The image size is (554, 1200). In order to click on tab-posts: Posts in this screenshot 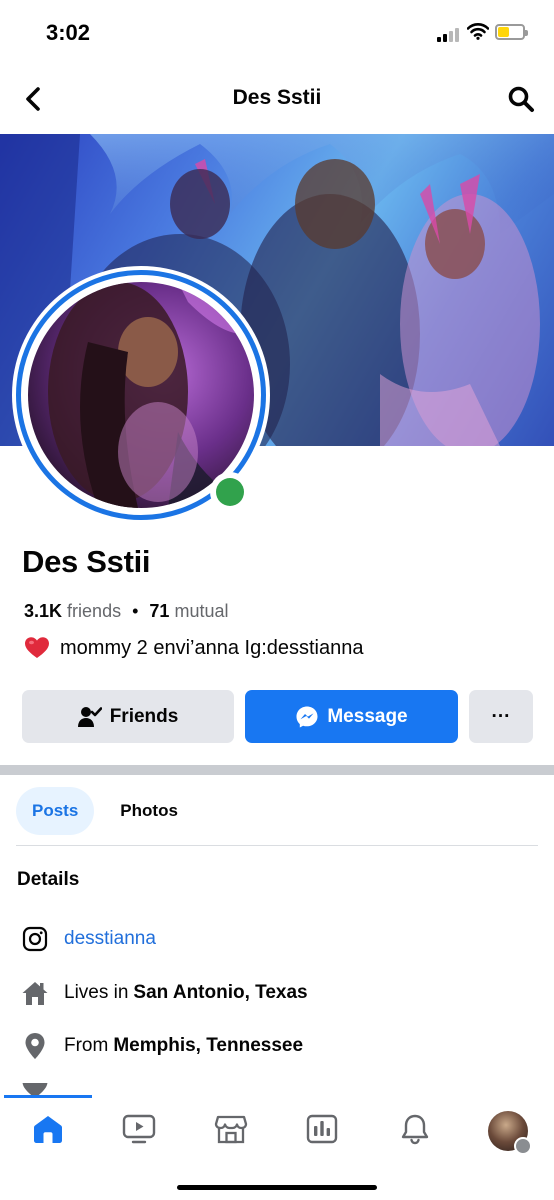, I will do `click(55, 811)`.